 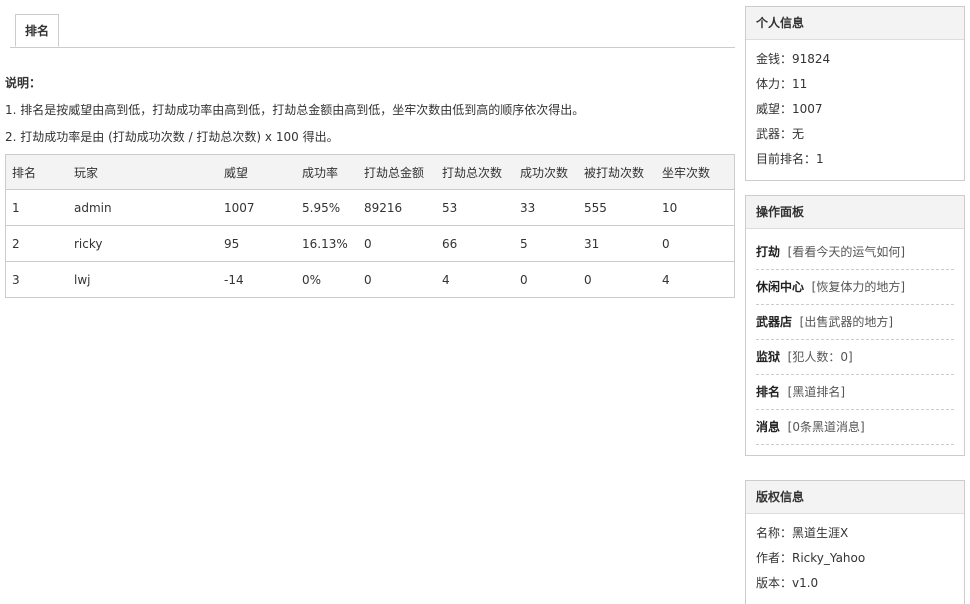 What do you see at coordinates (780, 134) in the screenshot?
I see `info-weapon: 武器：无` at bounding box center [780, 134].